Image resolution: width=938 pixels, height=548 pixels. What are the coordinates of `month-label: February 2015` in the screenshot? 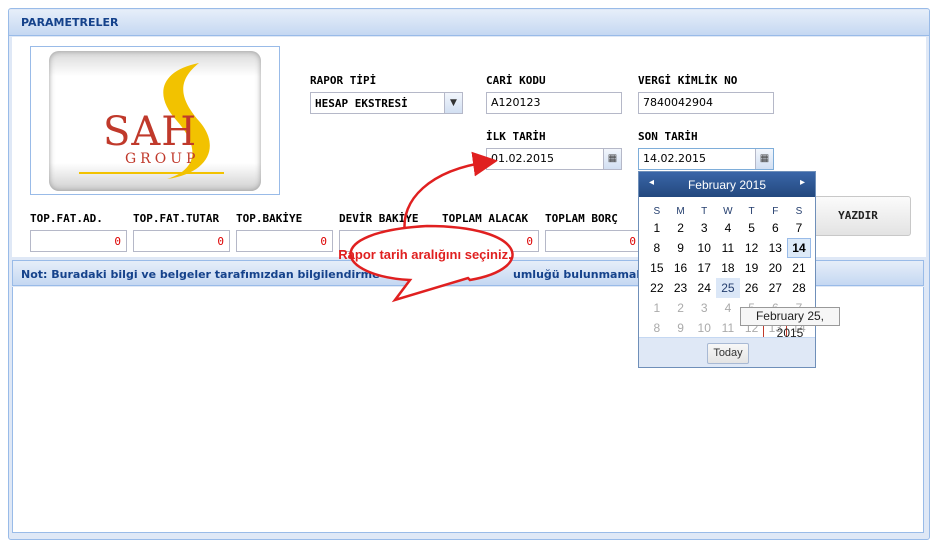 It's located at (727, 185).